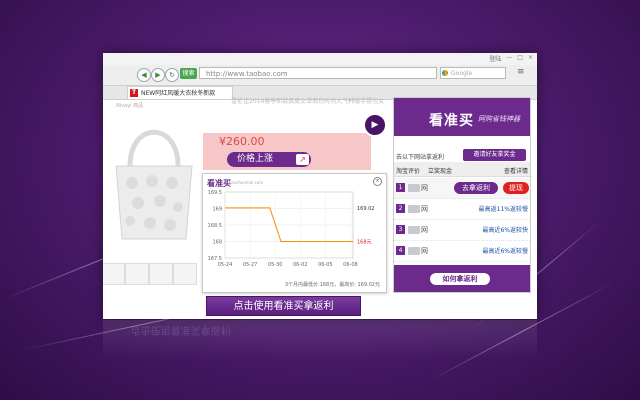 The image size is (640, 400). I want to click on brand-logo: 看准买, so click(451, 121).